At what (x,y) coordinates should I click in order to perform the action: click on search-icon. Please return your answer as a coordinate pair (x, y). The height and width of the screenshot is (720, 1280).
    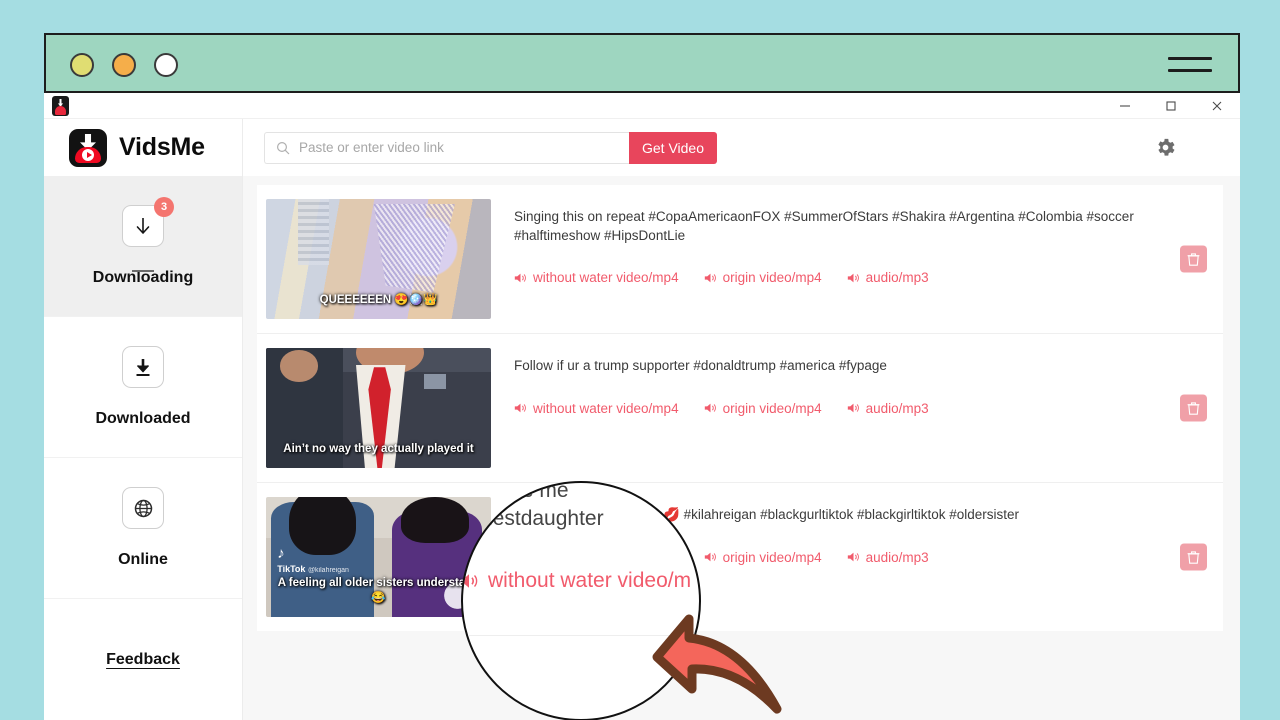
    Looking at the image, I should click on (283, 147).